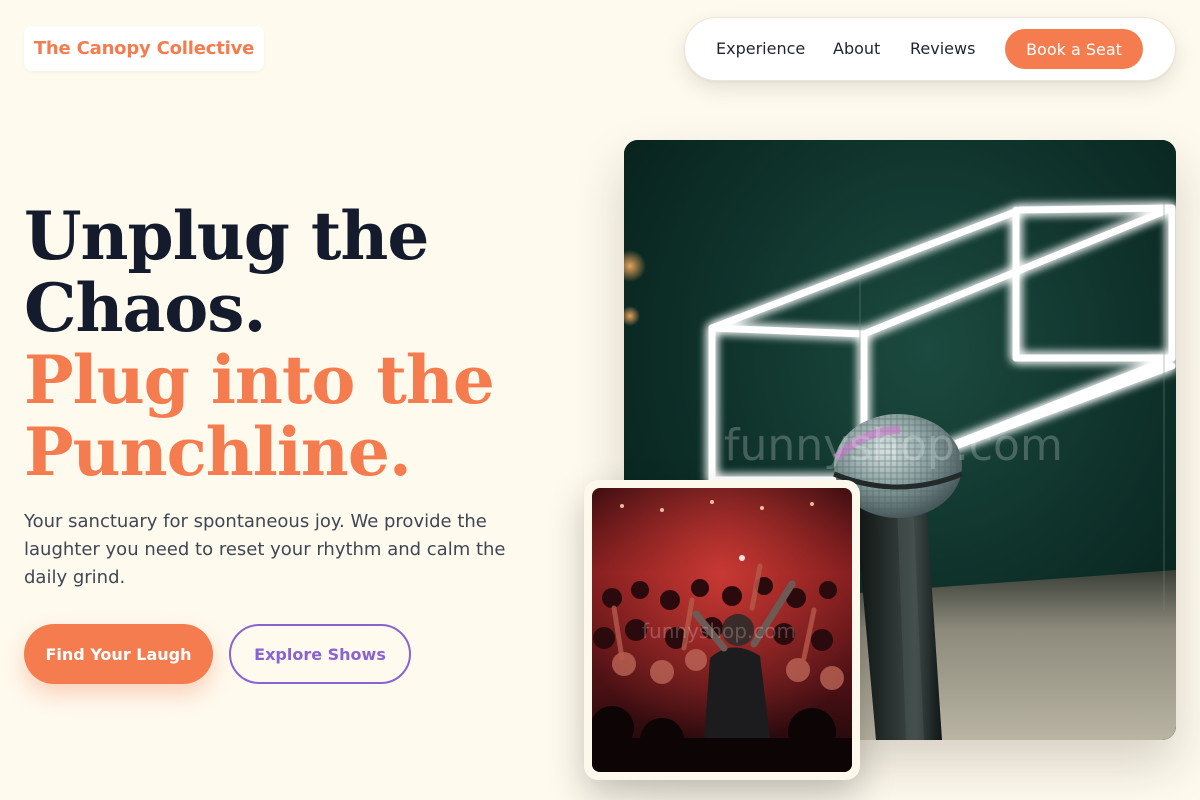 This screenshot has width=1200, height=800. What do you see at coordinates (856, 49) in the screenshot?
I see `nav-link-about: About` at bounding box center [856, 49].